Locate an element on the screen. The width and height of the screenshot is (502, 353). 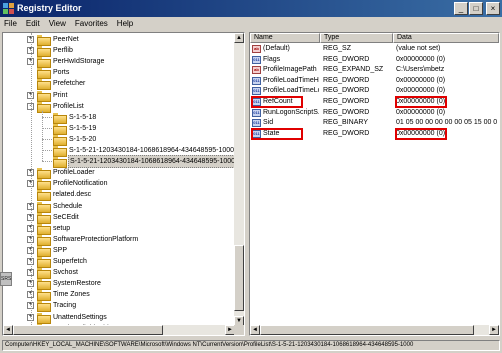
tree-node: setup is located at coordinates (54, 229).